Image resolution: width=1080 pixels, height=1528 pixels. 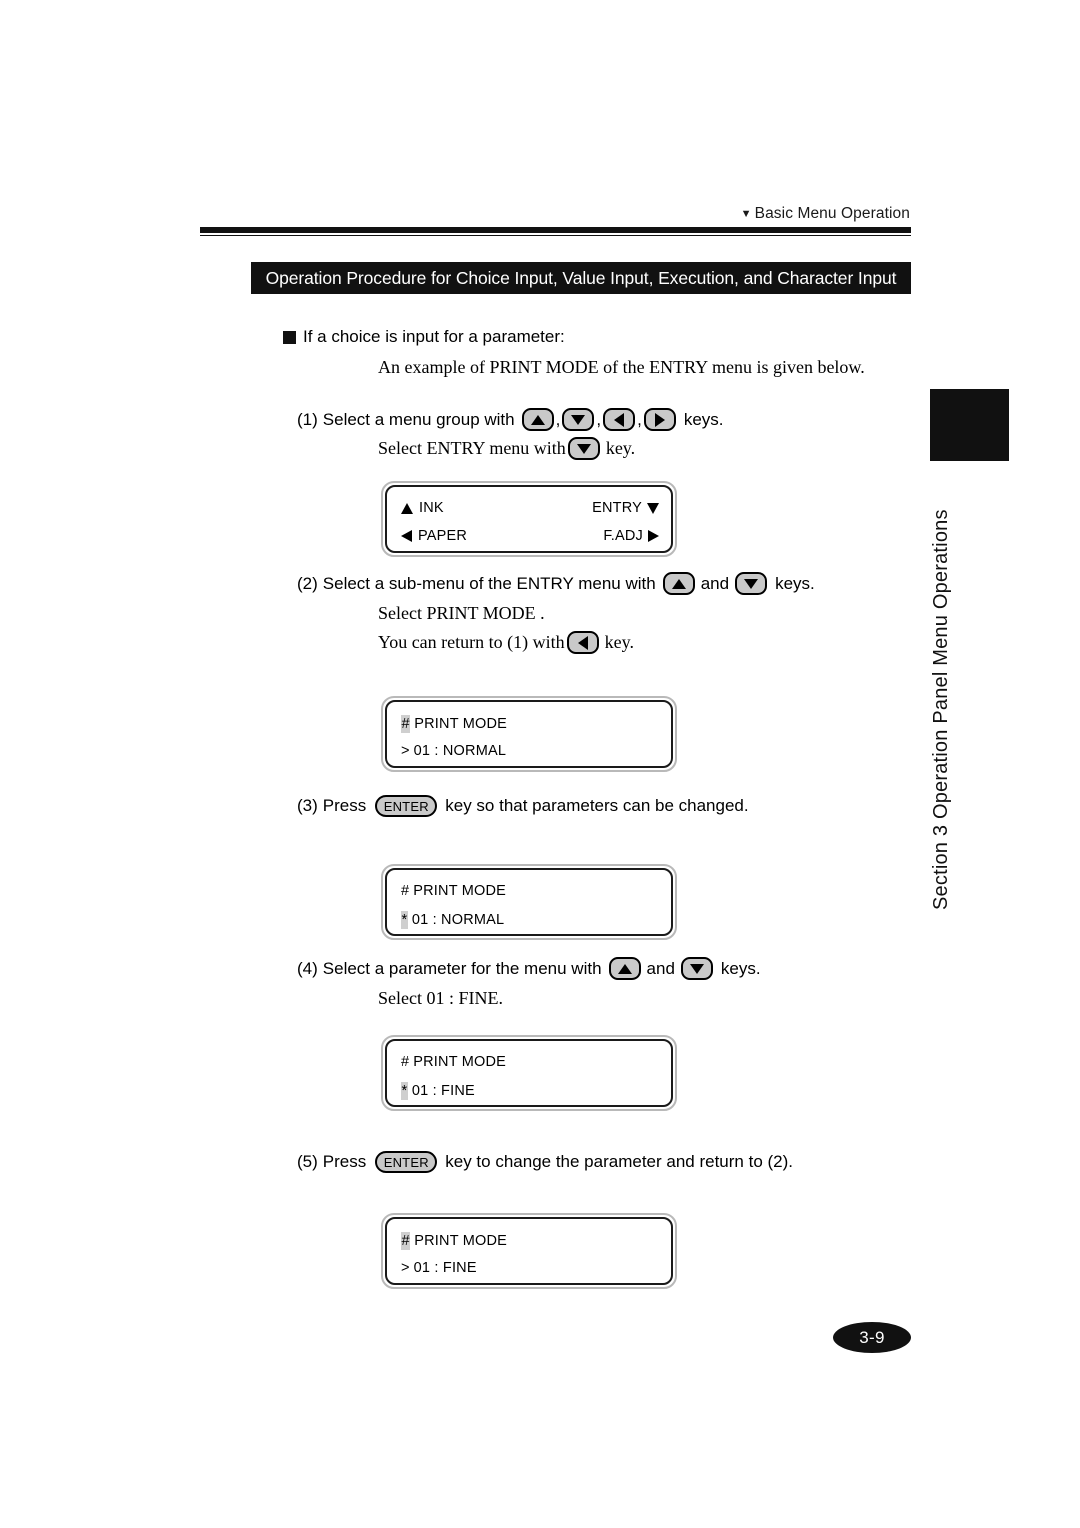 What do you see at coordinates (969, 425) in the screenshot?
I see `section-tab-marker` at bounding box center [969, 425].